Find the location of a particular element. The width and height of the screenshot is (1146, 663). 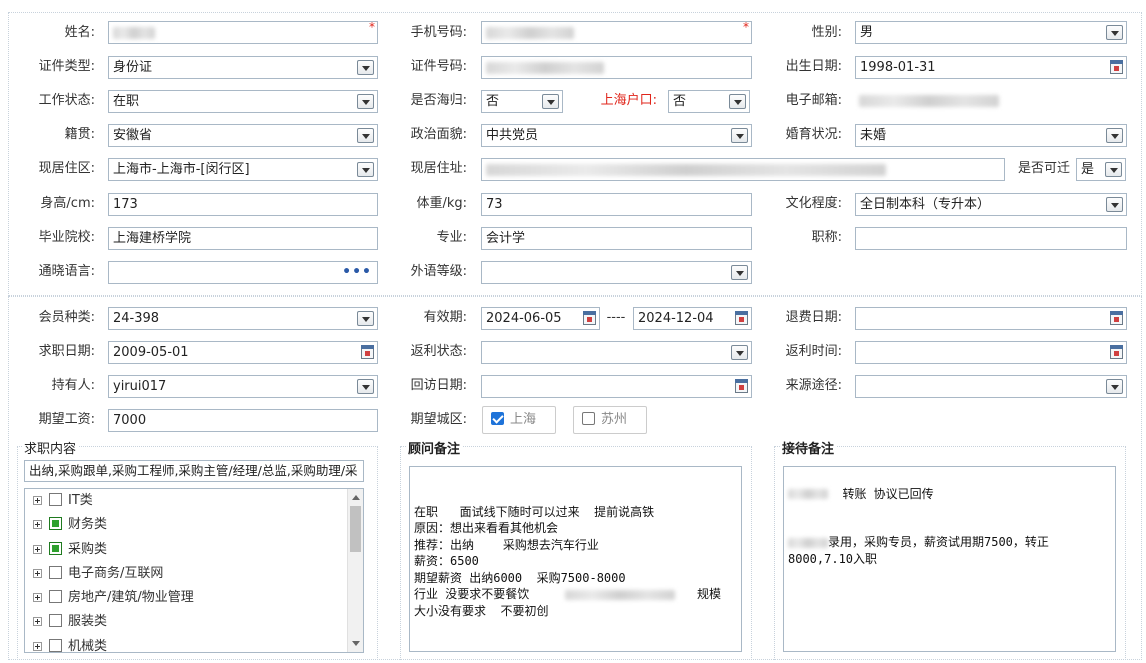

tree-scrollbar is located at coordinates (355, 570).